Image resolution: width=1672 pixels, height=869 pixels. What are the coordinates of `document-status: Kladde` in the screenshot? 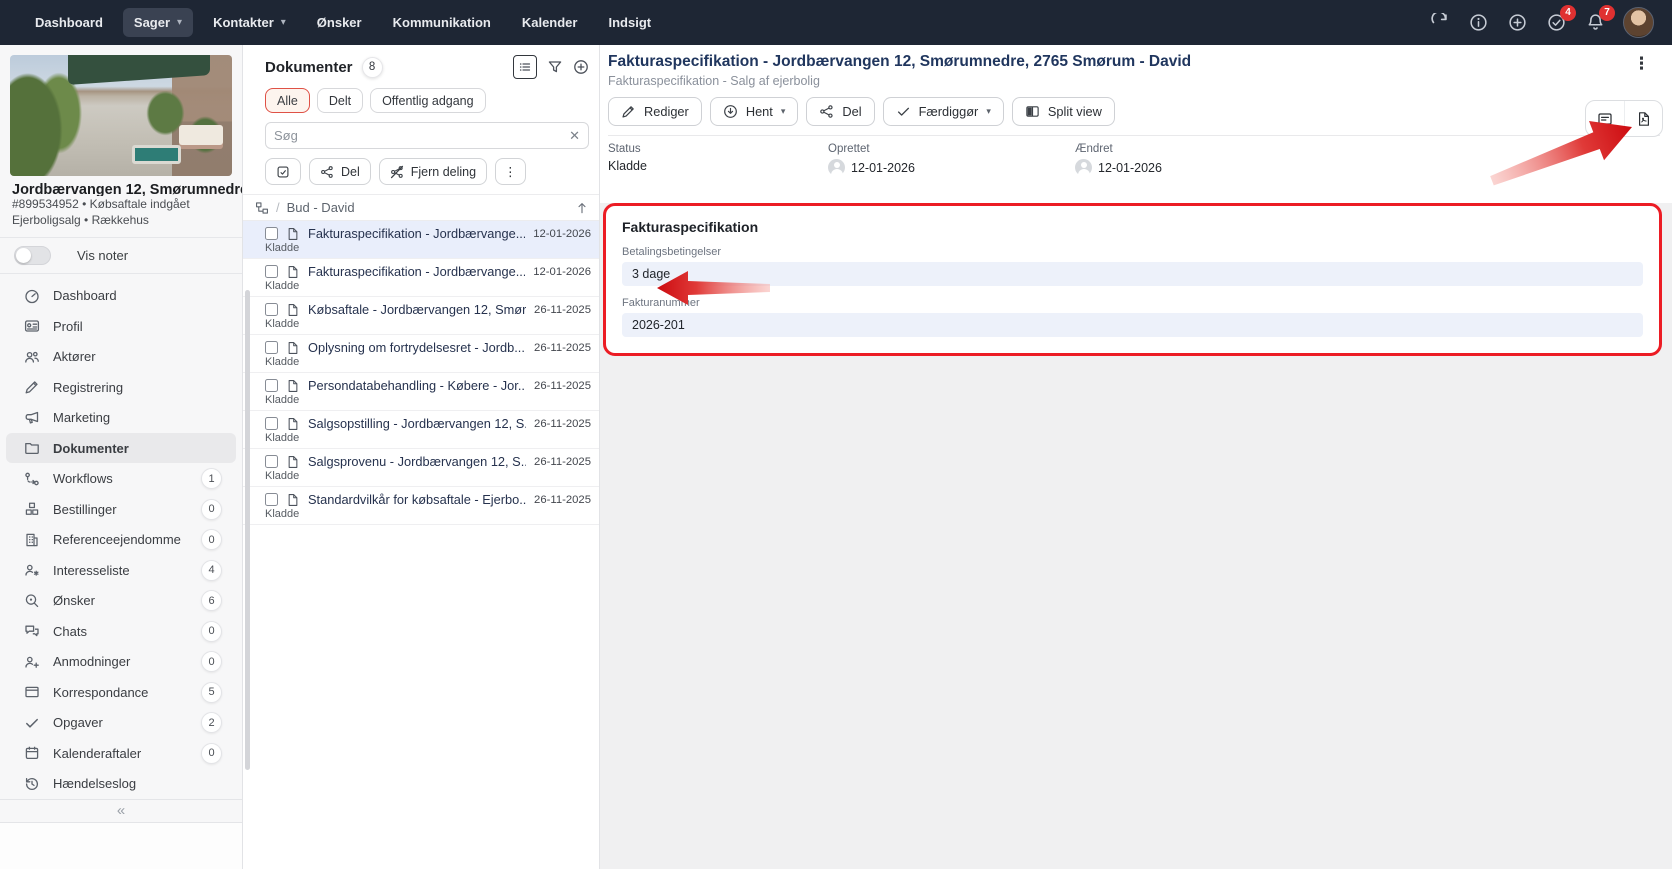 It's located at (282, 248).